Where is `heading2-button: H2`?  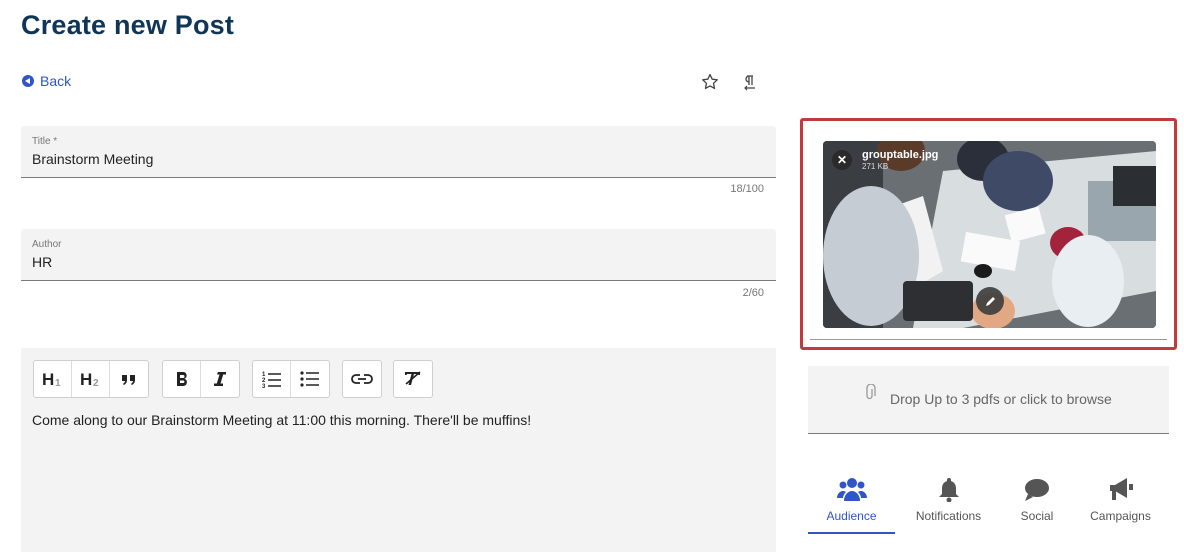
heading2-button: H2 is located at coordinates (91, 379).